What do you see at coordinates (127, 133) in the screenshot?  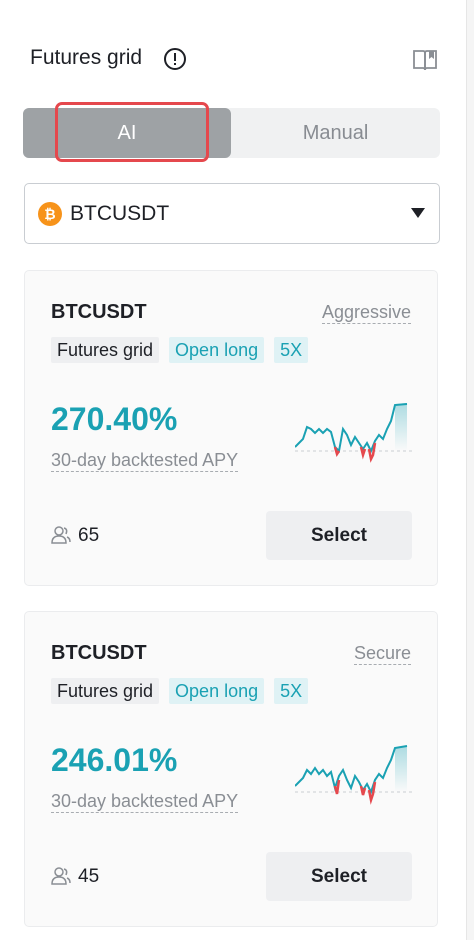 I see `tab-ai: AI` at bounding box center [127, 133].